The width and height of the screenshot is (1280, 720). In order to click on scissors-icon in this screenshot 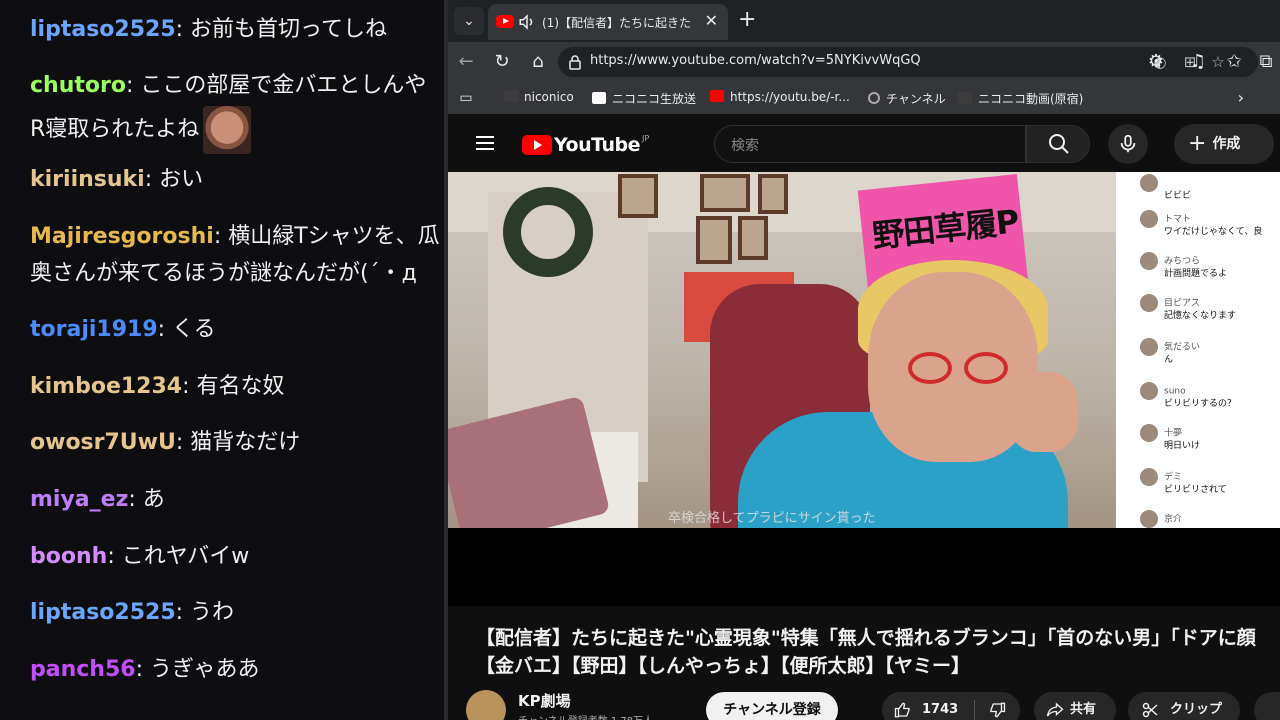, I will do `click(1150, 710)`.